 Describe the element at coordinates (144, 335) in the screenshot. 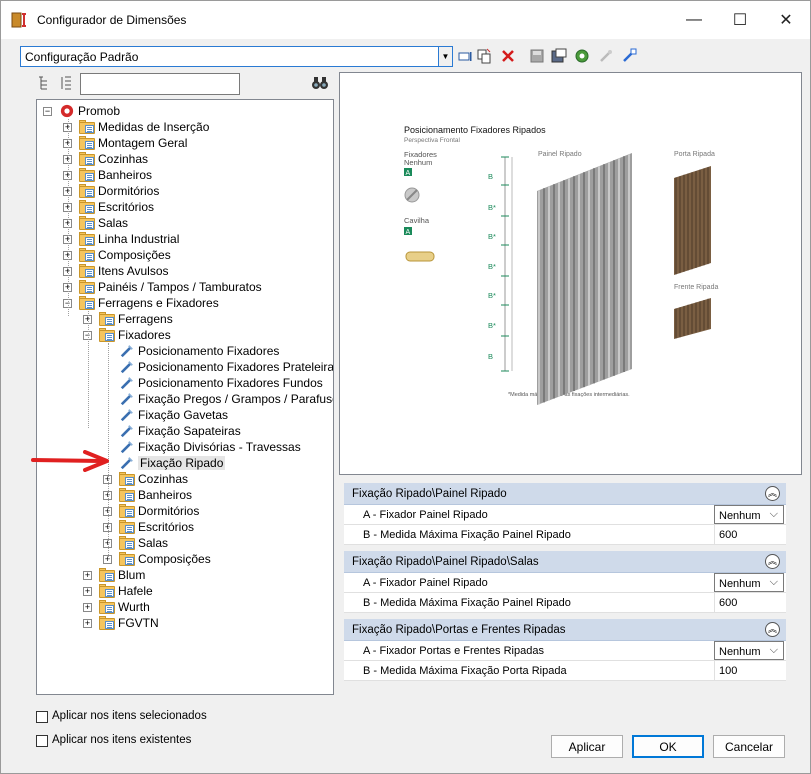

I see `tree-node-label: Fixadores` at that location.